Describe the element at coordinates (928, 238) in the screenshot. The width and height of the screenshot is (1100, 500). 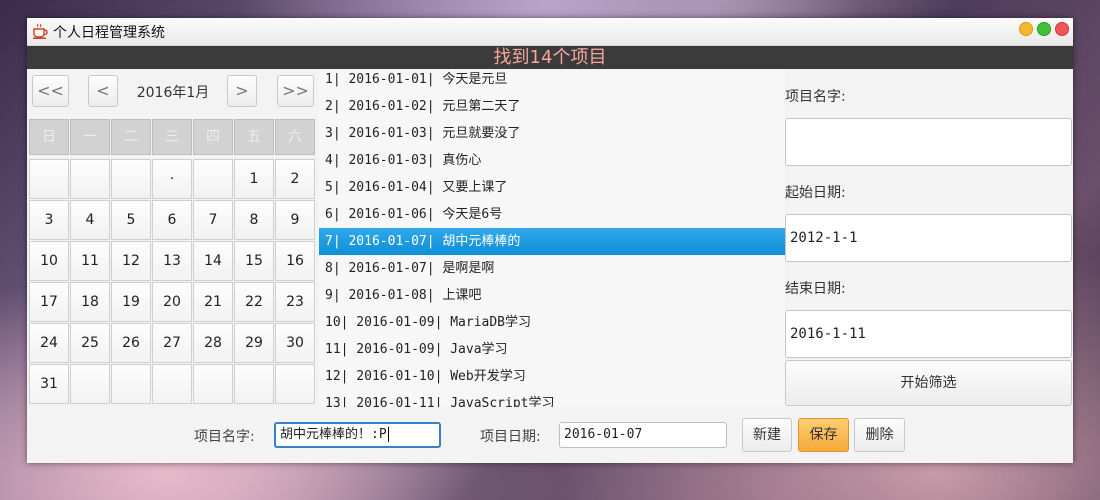
I see `filter-start-date-input: 2012-1-1` at that location.